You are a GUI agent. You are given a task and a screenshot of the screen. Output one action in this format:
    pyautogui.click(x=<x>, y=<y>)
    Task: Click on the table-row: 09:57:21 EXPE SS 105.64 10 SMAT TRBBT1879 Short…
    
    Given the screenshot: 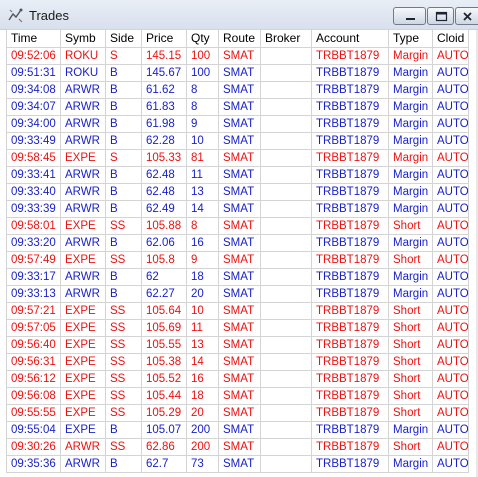 What is the action you would take?
    pyautogui.click(x=237, y=311)
    